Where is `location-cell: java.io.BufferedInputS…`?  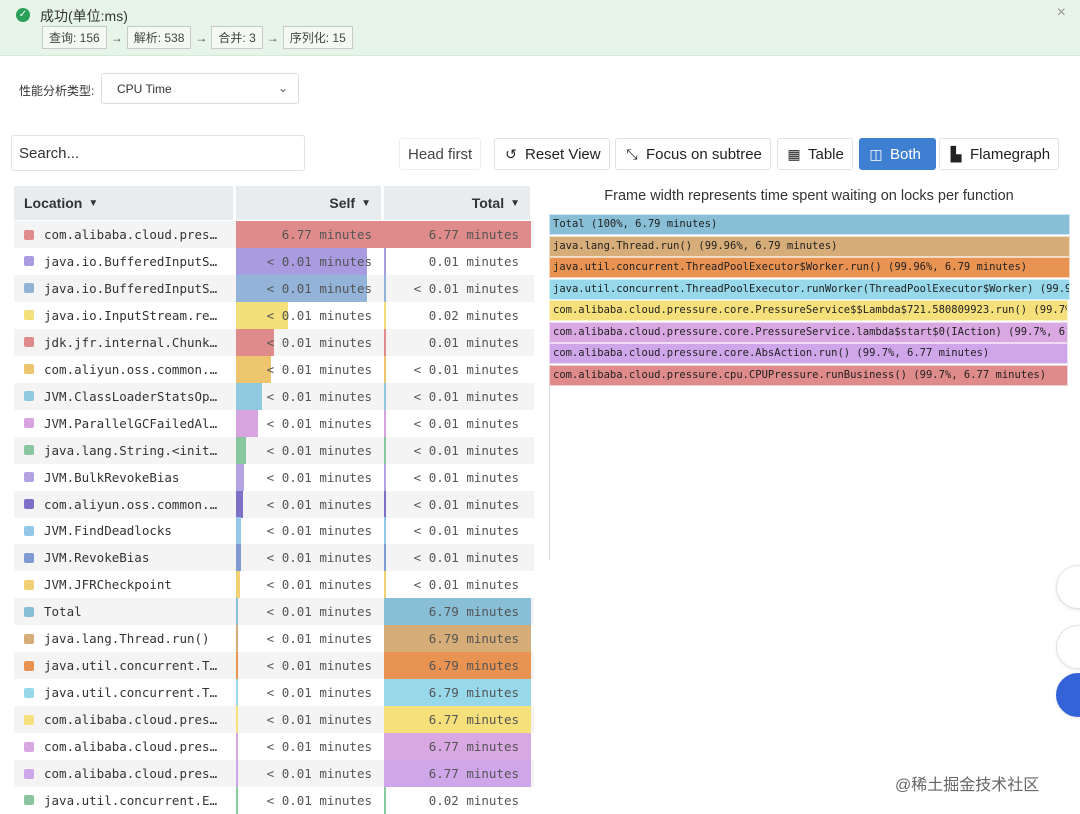 location-cell: java.io.BufferedInputS… is located at coordinates (124, 288).